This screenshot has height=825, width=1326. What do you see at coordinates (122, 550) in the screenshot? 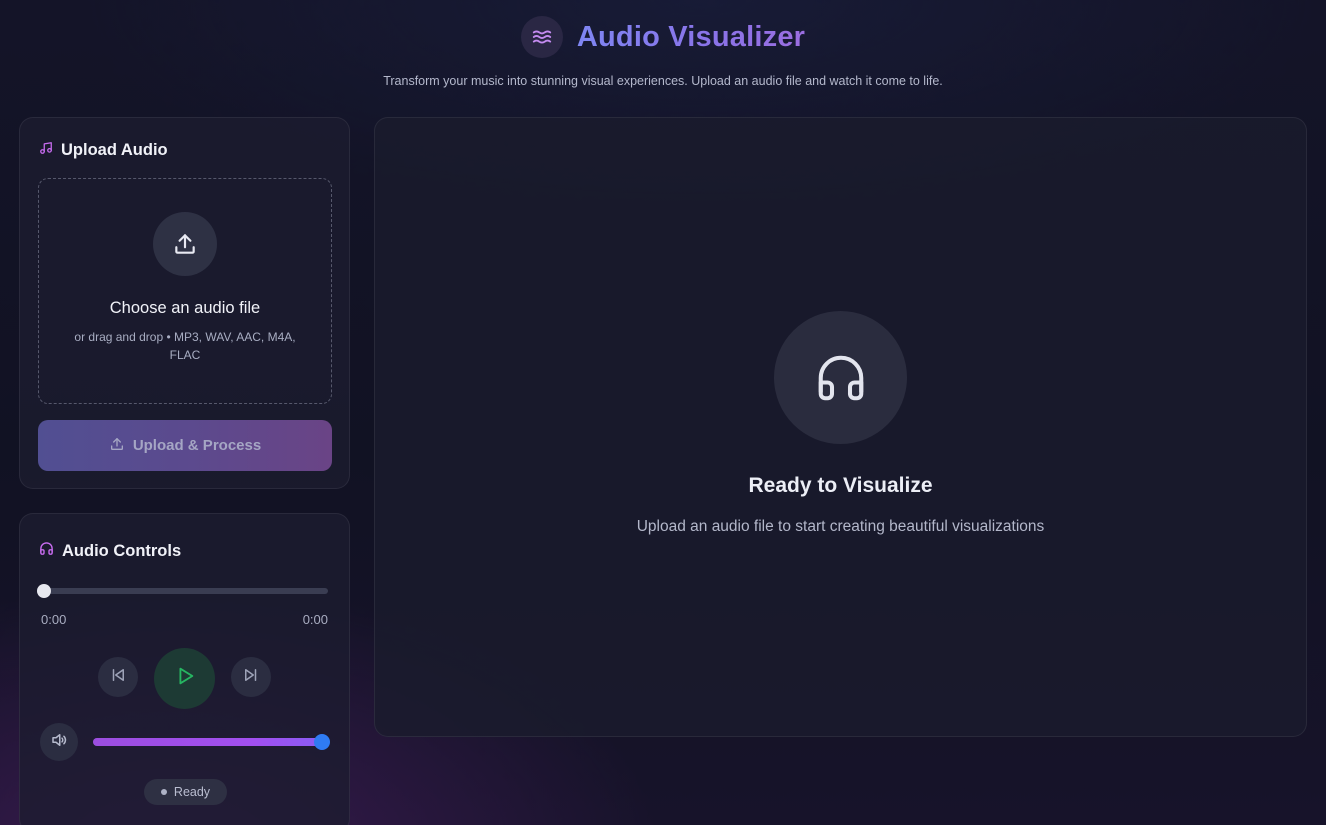
I see `controls-heading-label: Audio Controls` at bounding box center [122, 550].